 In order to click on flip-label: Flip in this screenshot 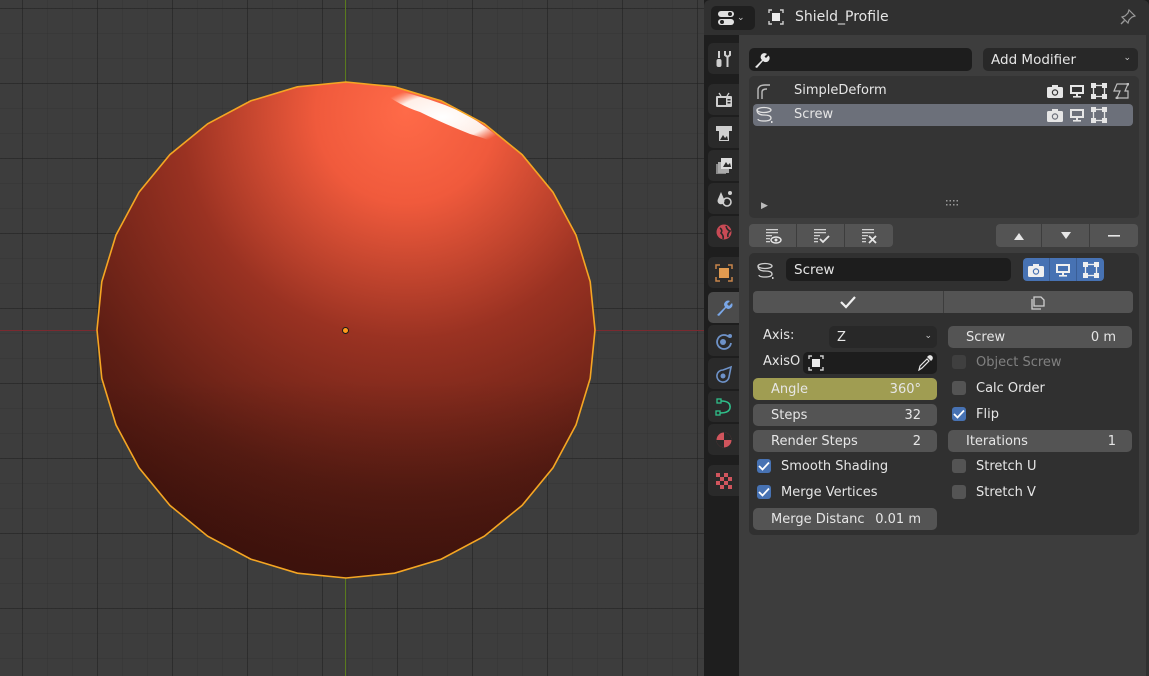, I will do `click(987, 414)`.